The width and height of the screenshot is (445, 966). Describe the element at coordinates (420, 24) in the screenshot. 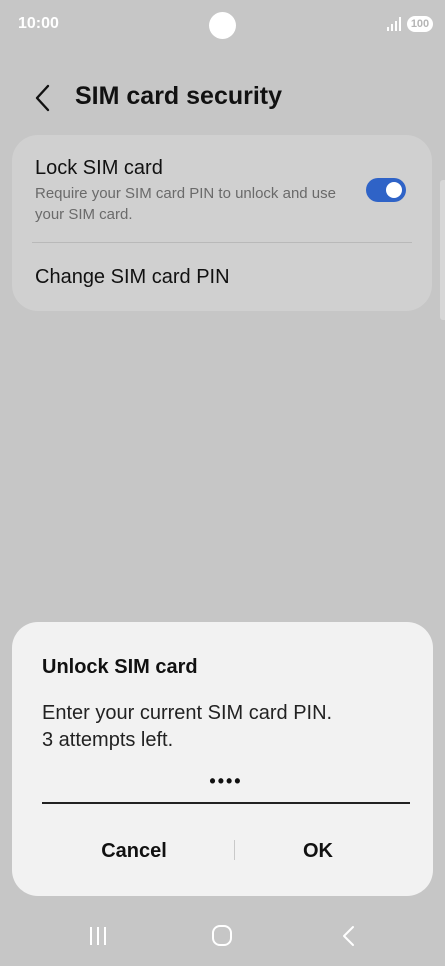

I see `battery-indicator: 100` at that location.